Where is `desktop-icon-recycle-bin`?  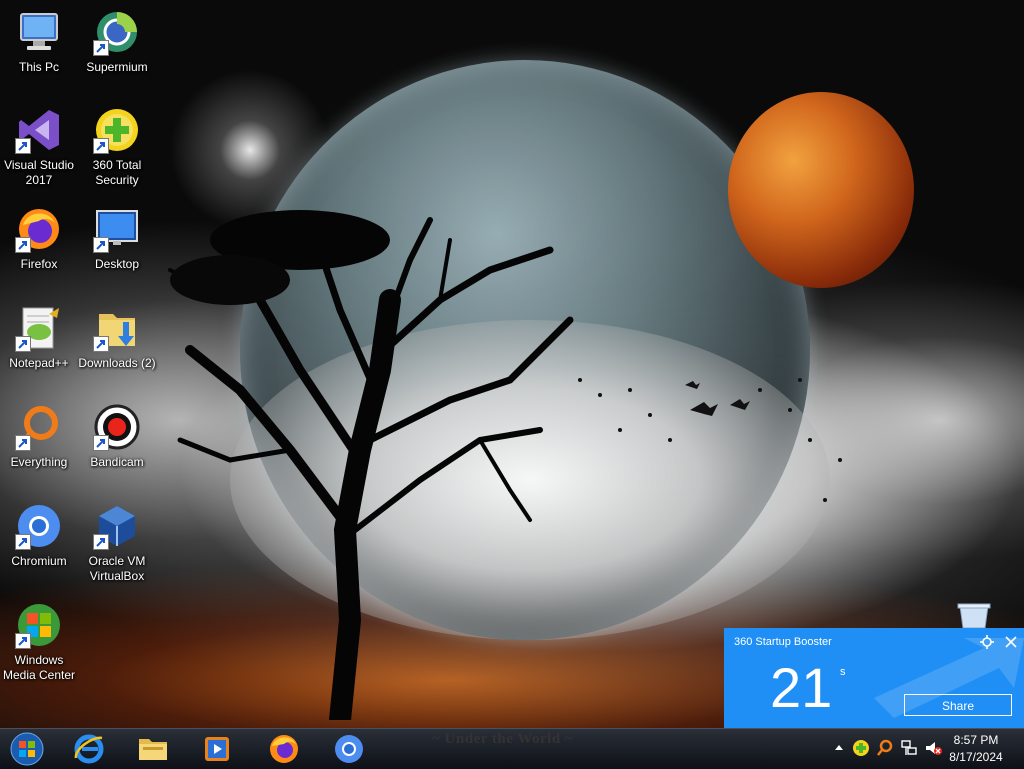
desktop-icon-recycle-bin is located at coordinates (974, 615).